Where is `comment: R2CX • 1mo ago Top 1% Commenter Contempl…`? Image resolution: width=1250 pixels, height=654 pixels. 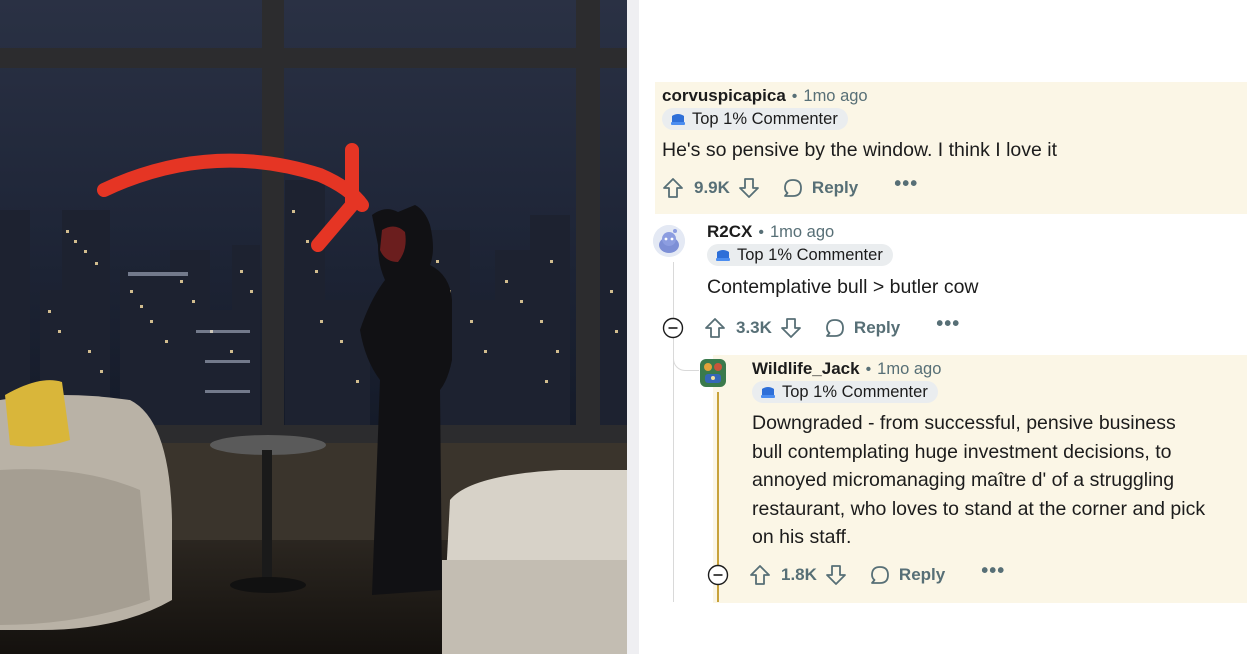
comment: R2CX • 1mo ago Top 1% Commenter Contempl… is located at coordinates (972, 262).